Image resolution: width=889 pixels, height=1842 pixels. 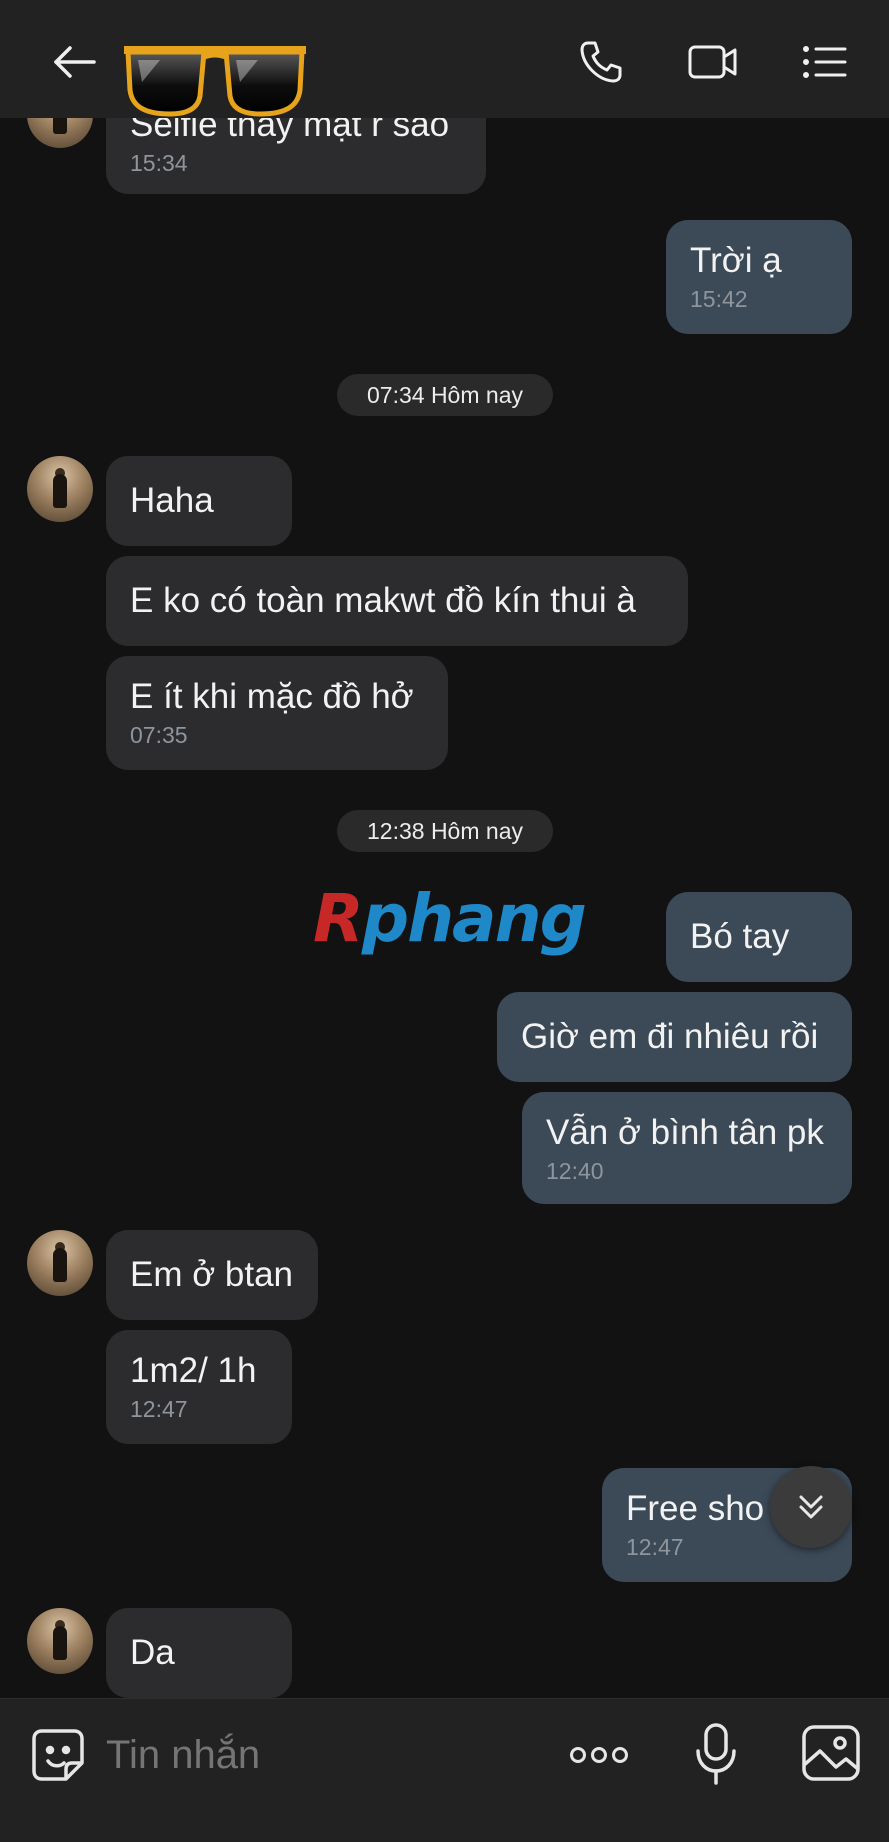 I want to click on sunglasses-icon, so click(x=215, y=79).